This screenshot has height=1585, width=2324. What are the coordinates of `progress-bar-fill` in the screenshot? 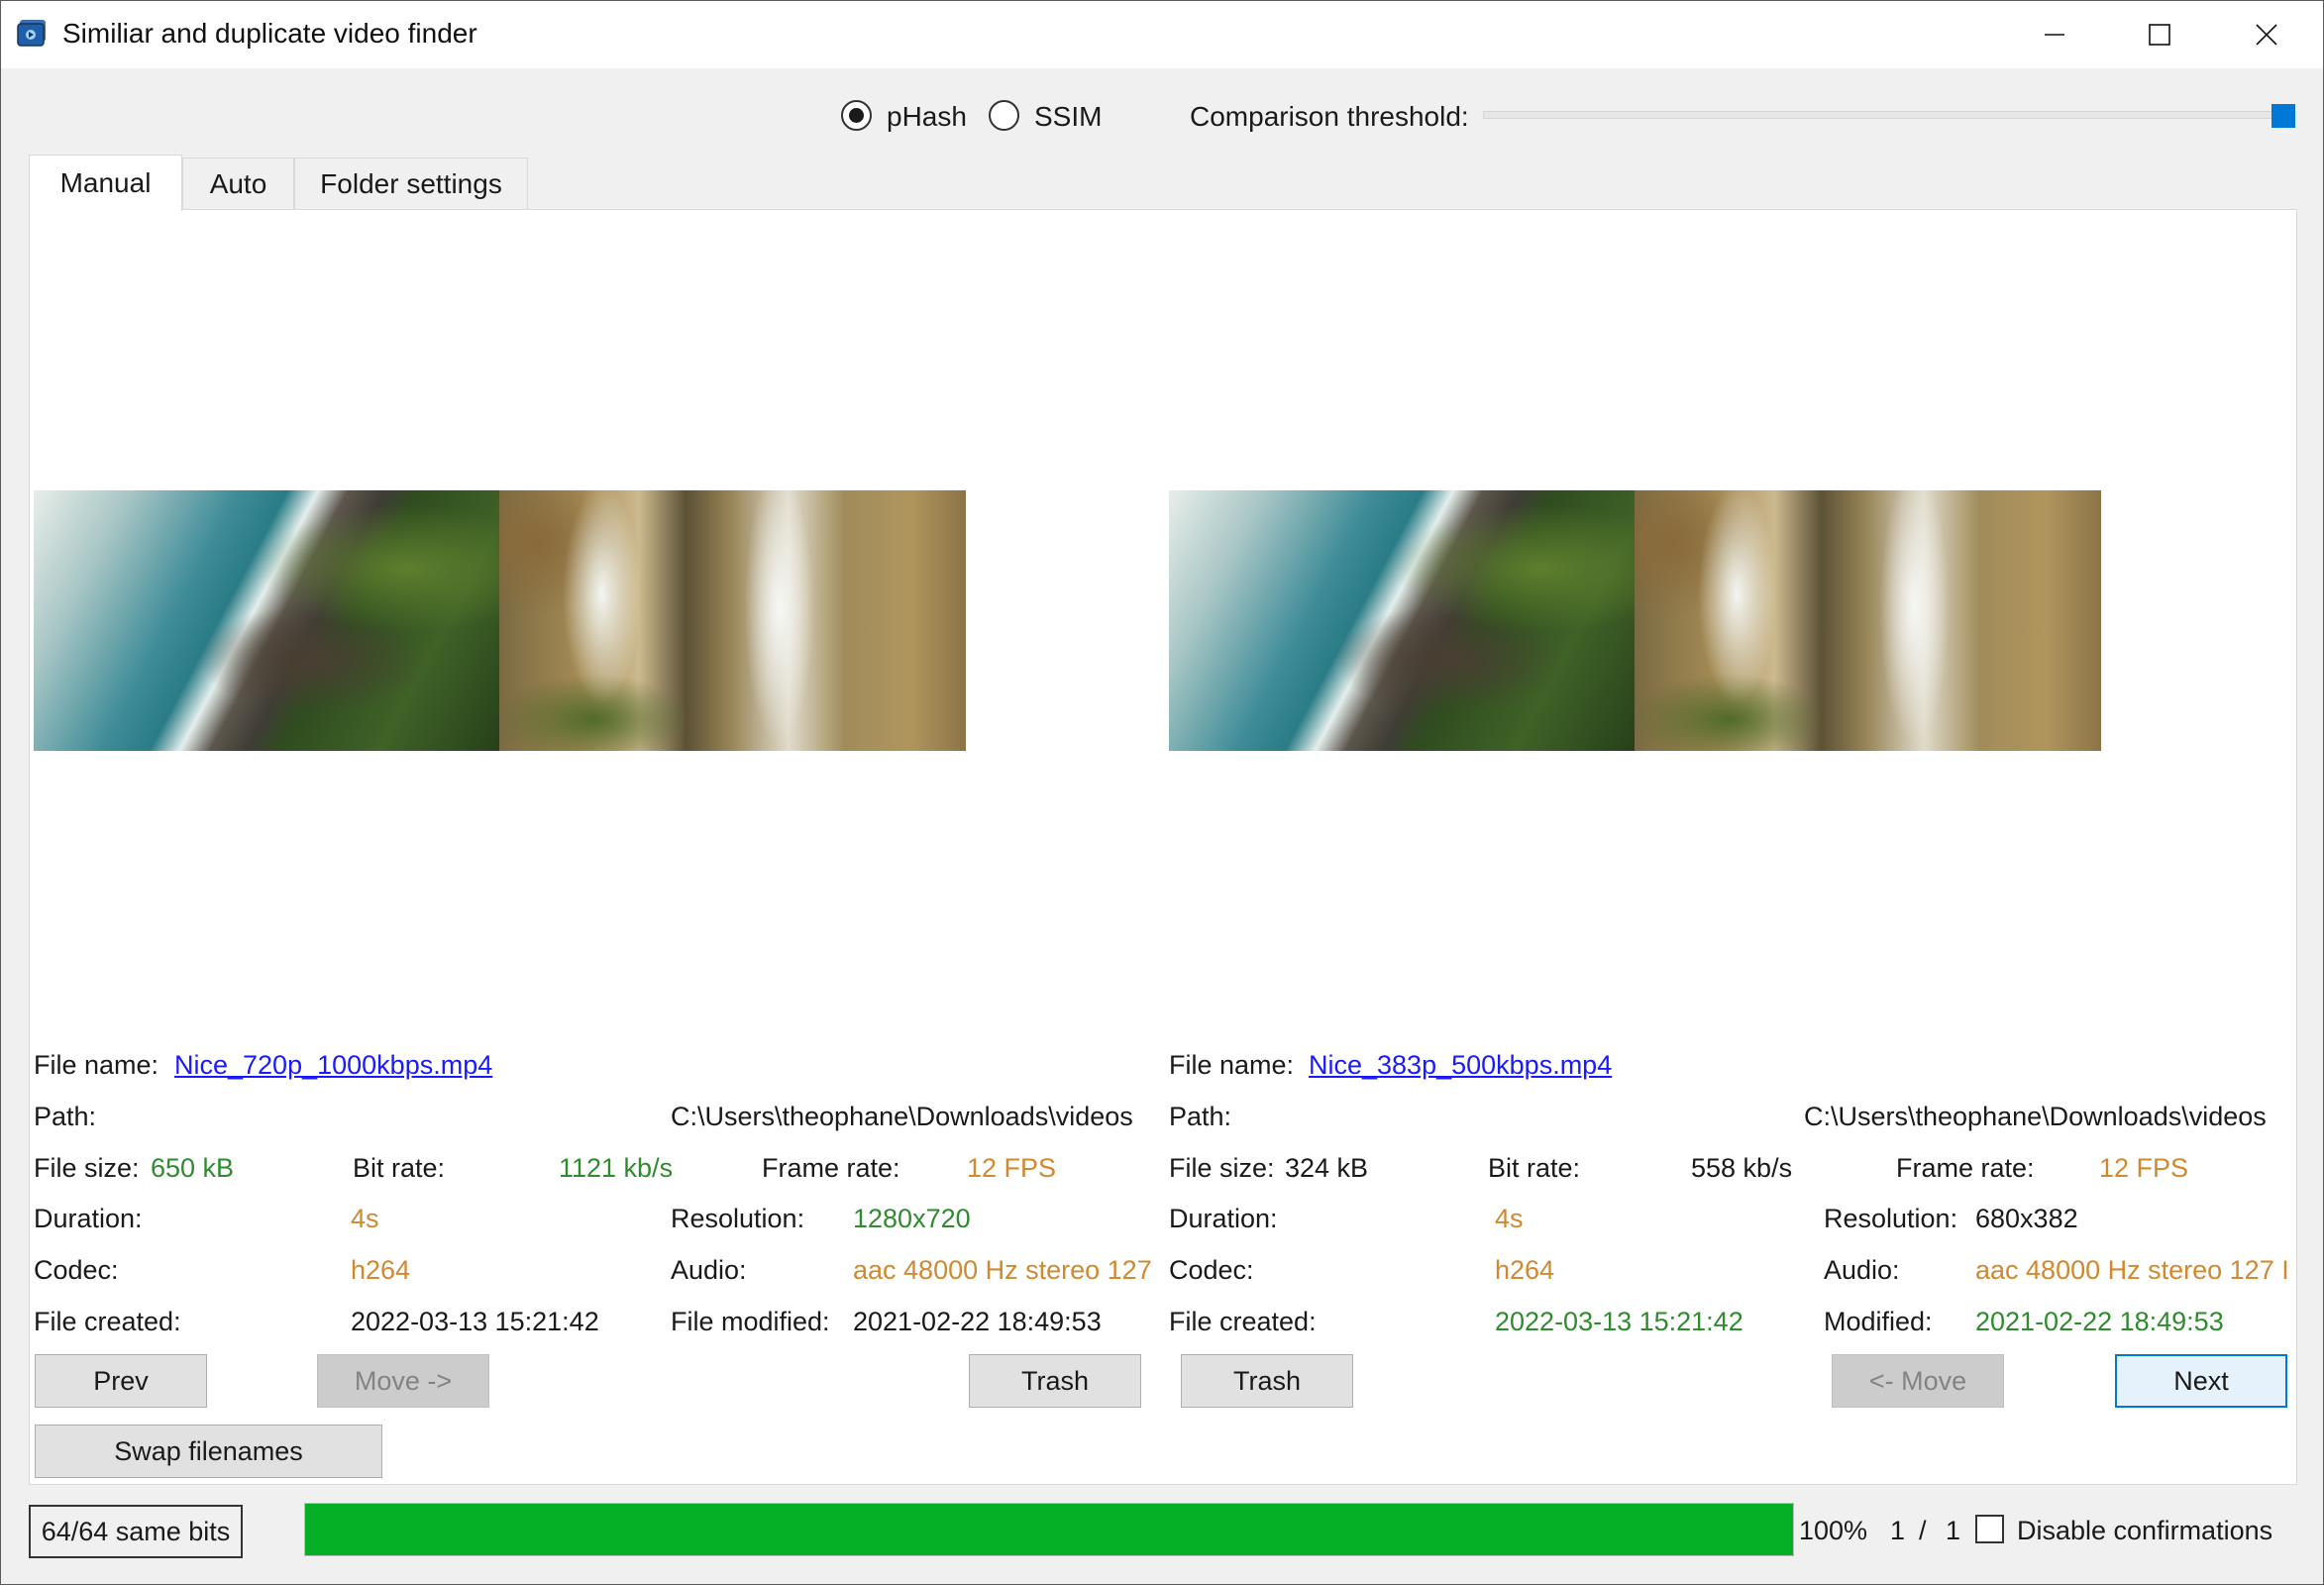 It's located at (1049, 1529).